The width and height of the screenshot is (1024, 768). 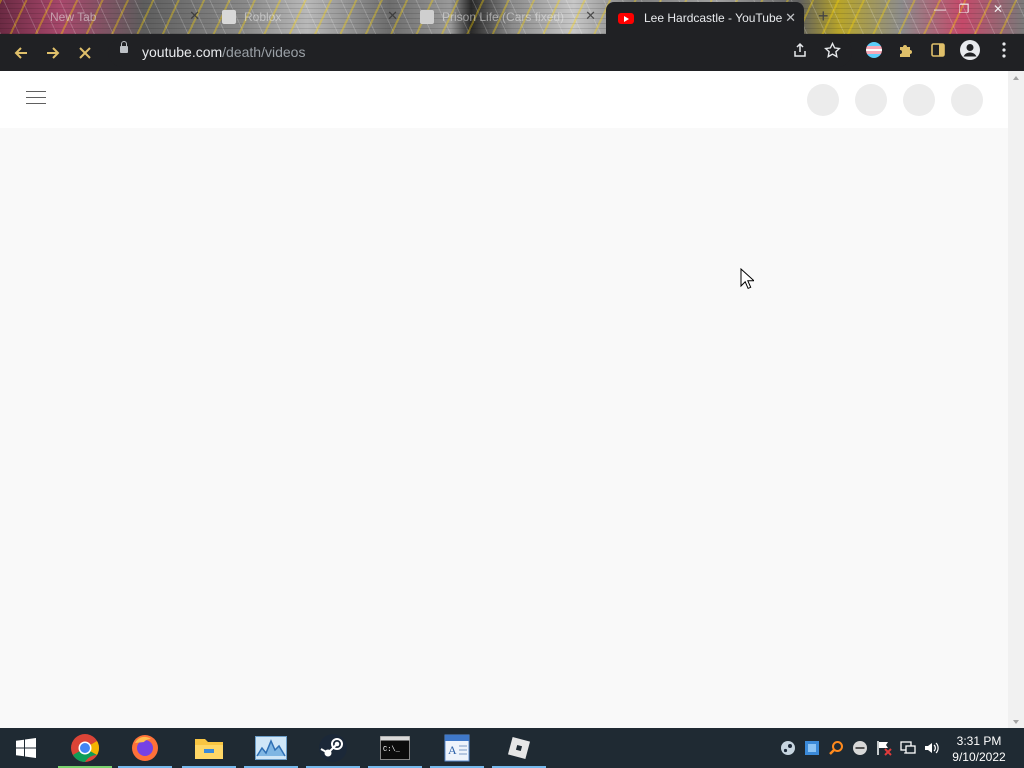 What do you see at coordinates (908, 748) in the screenshot?
I see `network-tray-icon` at bounding box center [908, 748].